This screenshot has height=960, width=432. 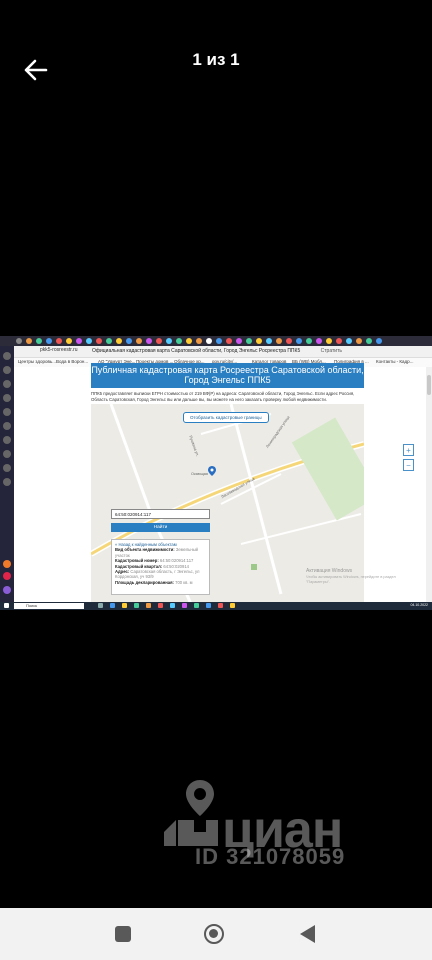 What do you see at coordinates (49, 606) in the screenshot?
I see `taskbar-search: Поиск` at bounding box center [49, 606].